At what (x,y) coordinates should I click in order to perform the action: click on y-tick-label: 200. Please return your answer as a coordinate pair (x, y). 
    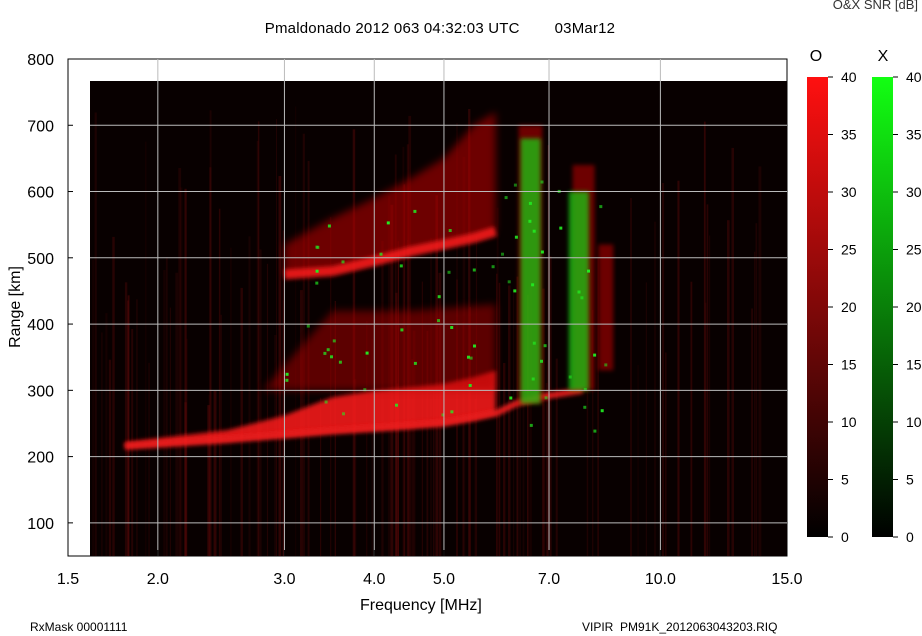
    Looking at the image, I should click on (40, 458).